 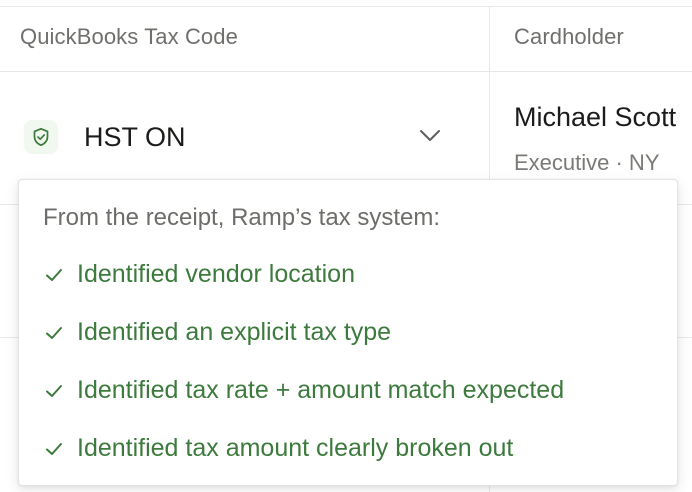 I want to click on header-divider, so click(x=346, y=71).